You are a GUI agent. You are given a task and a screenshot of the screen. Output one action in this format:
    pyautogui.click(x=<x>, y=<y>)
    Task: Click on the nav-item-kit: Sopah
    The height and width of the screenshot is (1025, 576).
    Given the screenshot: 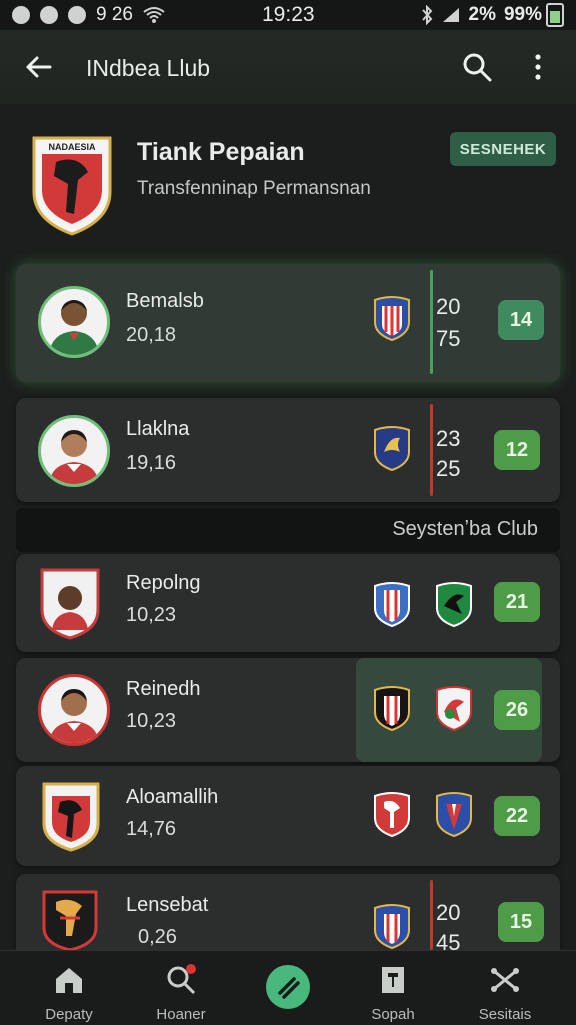 What is the action you would take?
    pyautogui.click(x=393, y=993)
    